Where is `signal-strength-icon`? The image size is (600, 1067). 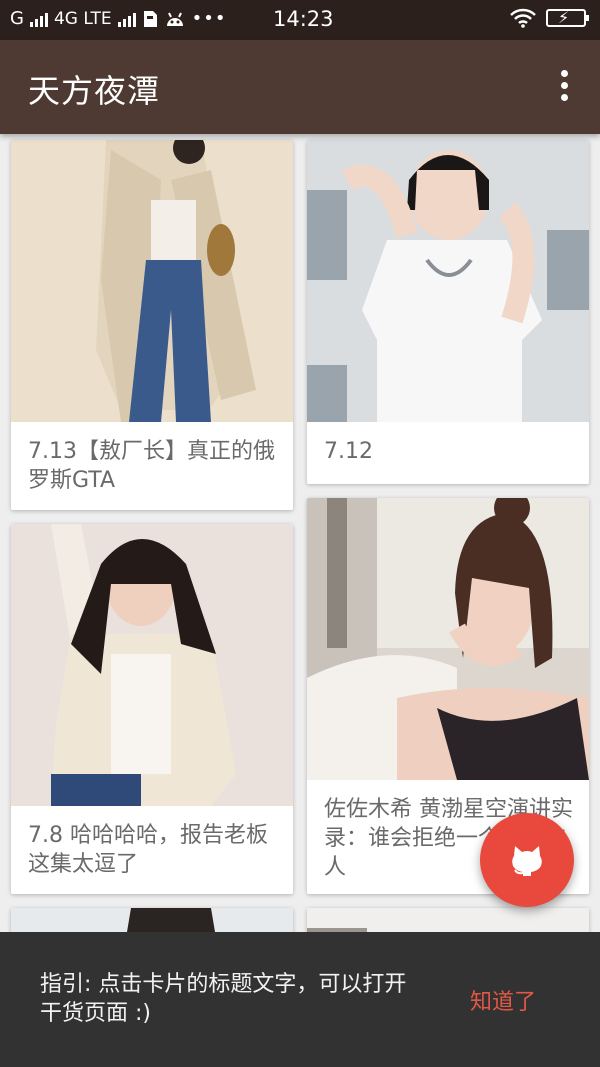
signal-strength-icon is located at coordinates (38, 19).